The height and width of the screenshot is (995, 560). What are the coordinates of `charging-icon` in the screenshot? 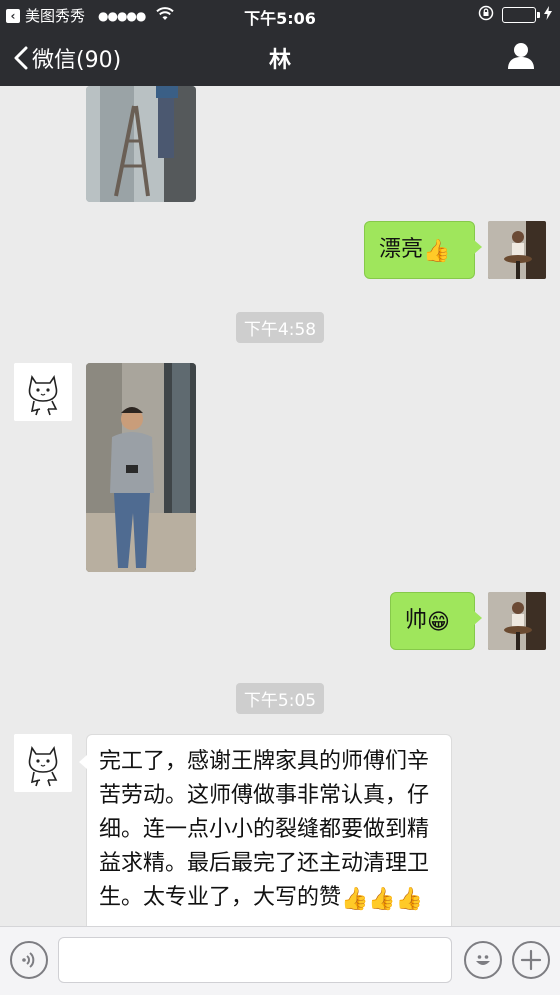 It's located at (548, 15).